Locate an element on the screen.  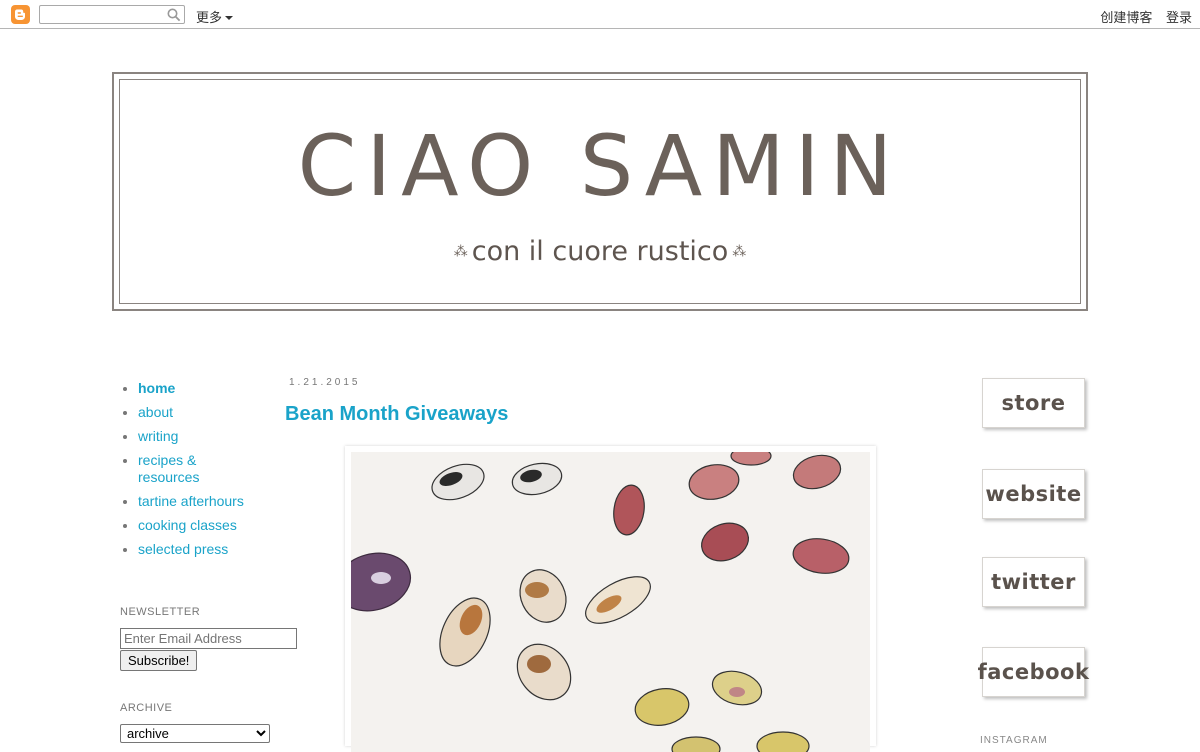
archive-title: ARCHIVE is located at coordinates (146, 708).